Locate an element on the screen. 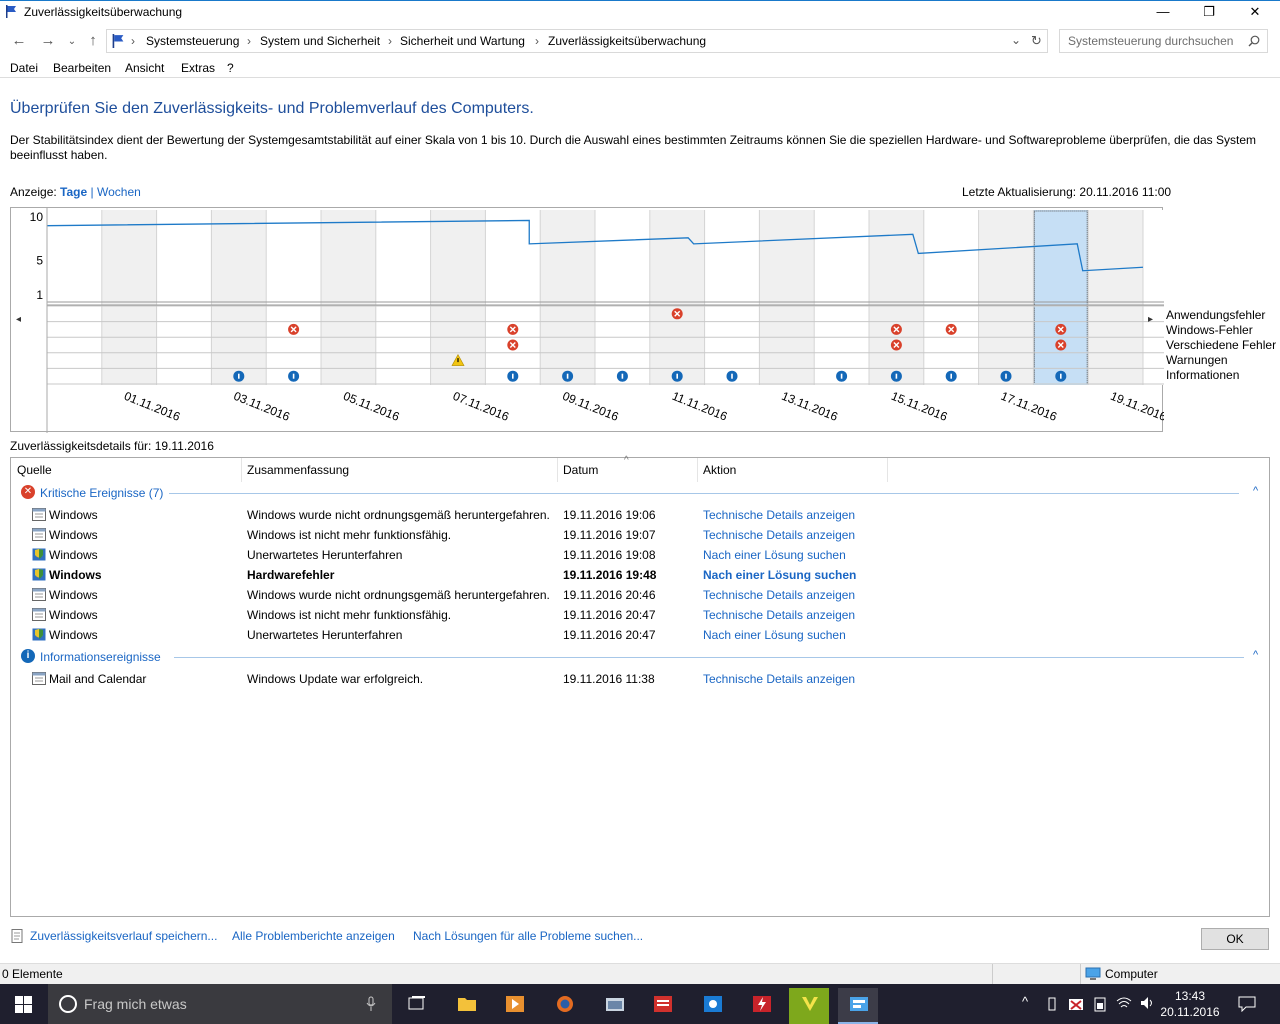  taskbar-app-media is located at coordinates (514, 1006).